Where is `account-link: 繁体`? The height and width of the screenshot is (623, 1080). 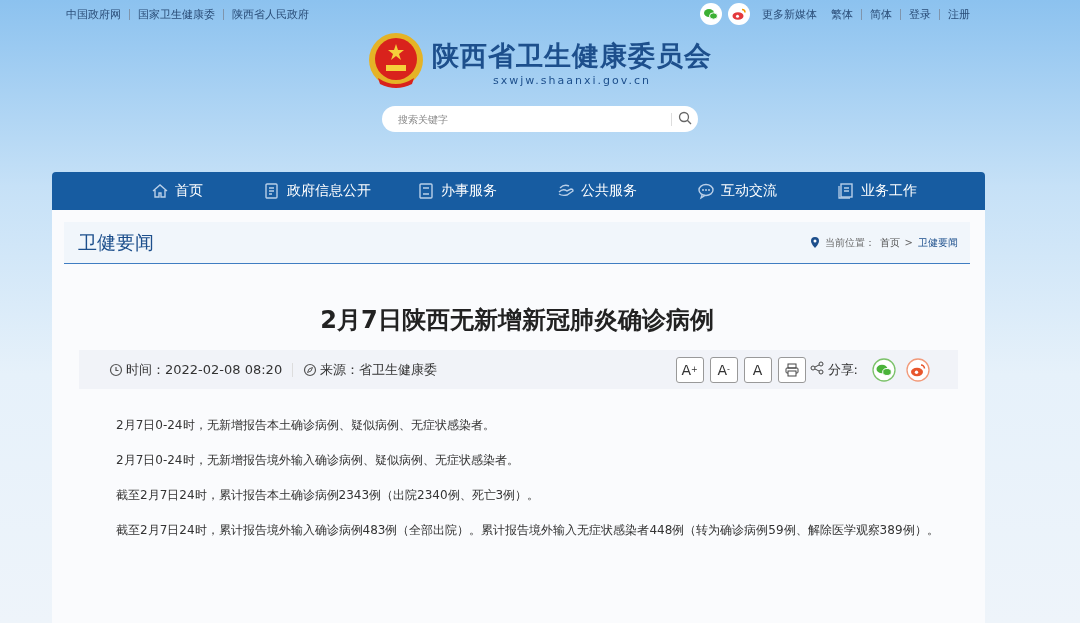 account-link: 繁体 is located at coordinates (842, 14).